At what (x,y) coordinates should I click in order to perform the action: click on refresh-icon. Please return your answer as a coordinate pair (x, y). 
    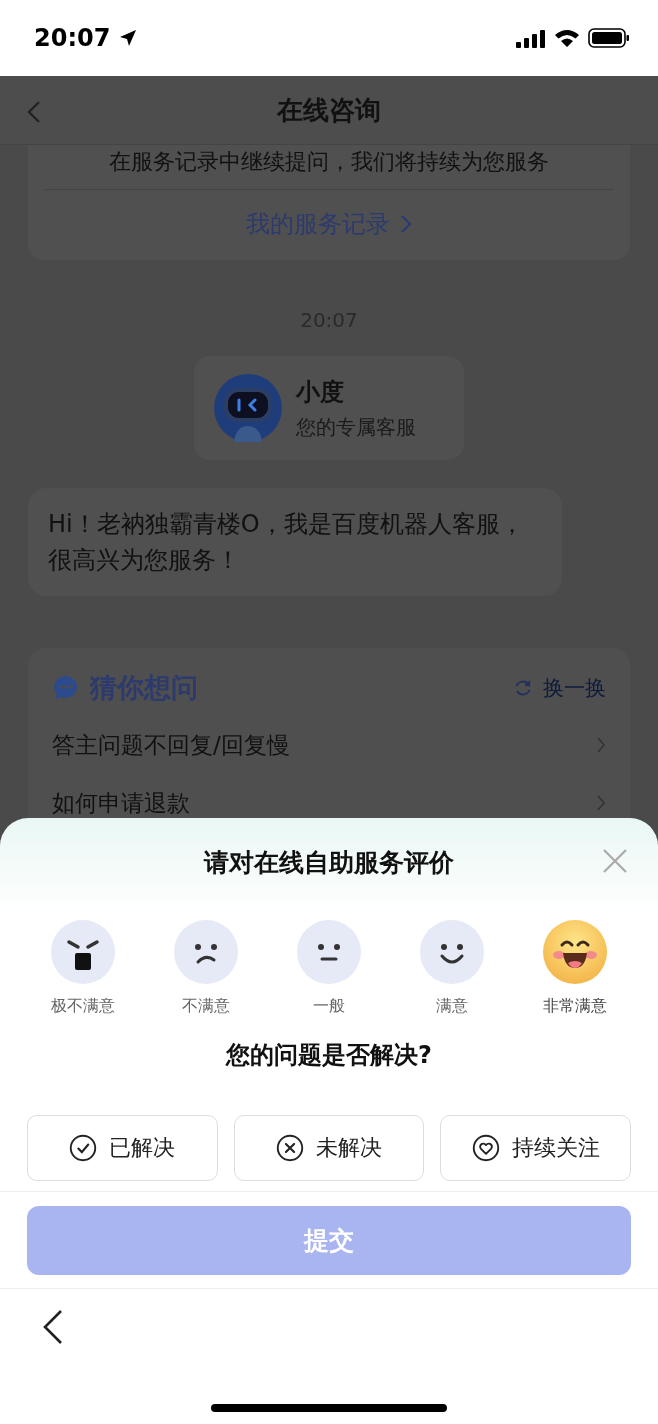
    Looking at the image, I should click on (523, 688).